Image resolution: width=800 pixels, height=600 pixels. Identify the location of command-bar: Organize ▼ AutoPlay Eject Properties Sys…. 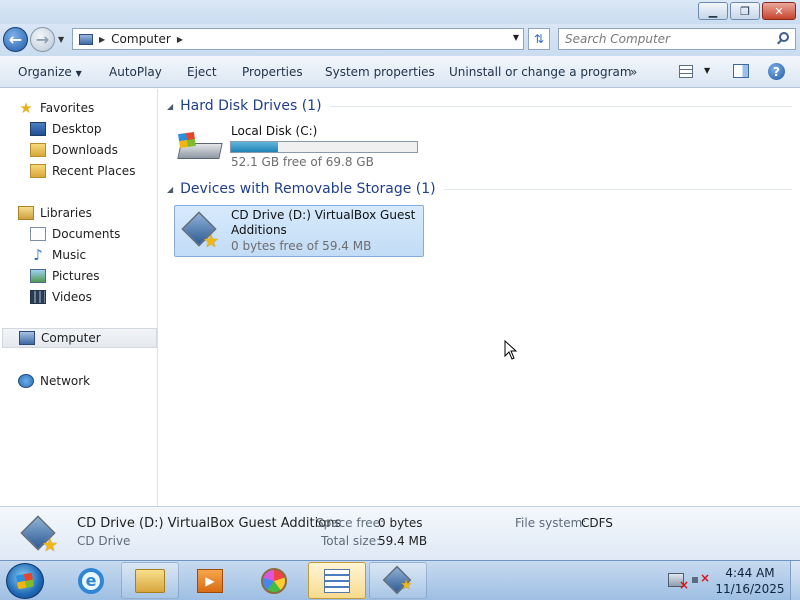
(400, 72).